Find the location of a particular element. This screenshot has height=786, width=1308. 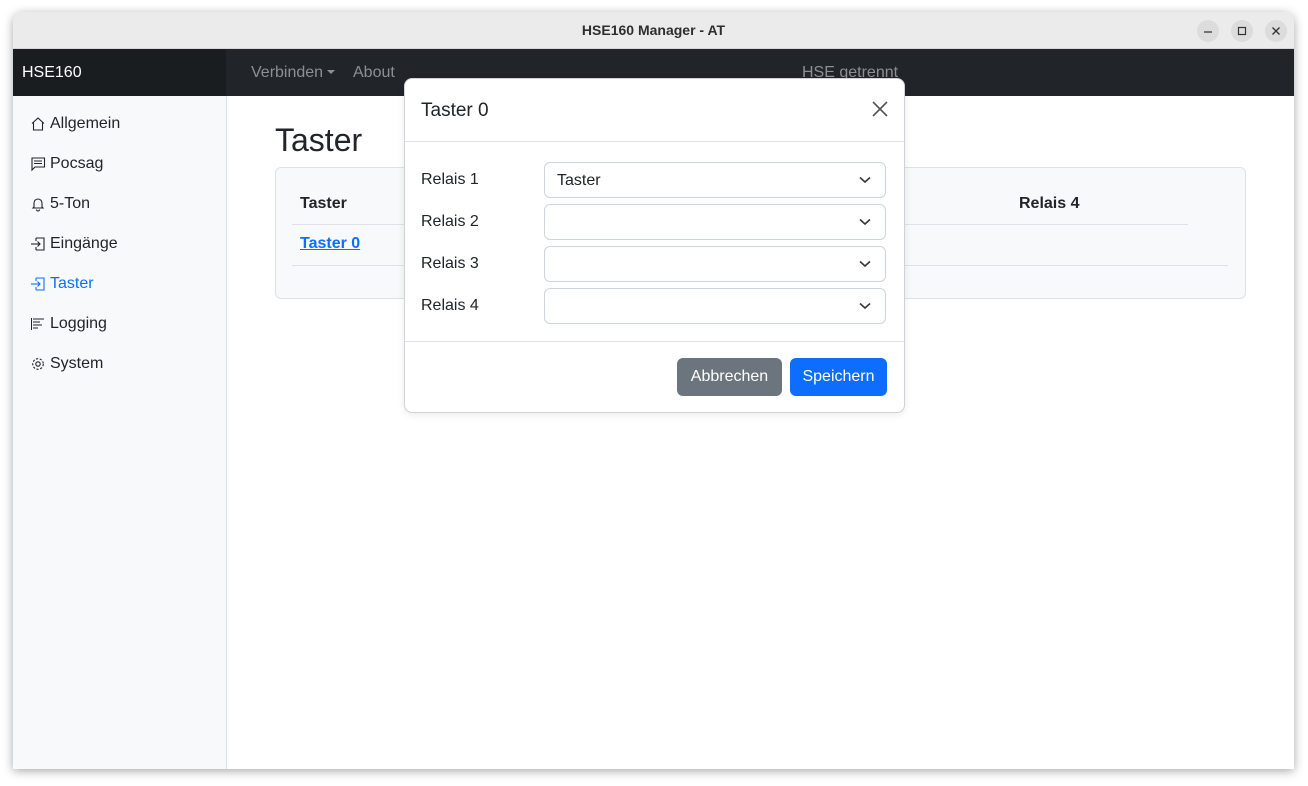

taster-link: Taster 0 is located at coordinates (330, 244).